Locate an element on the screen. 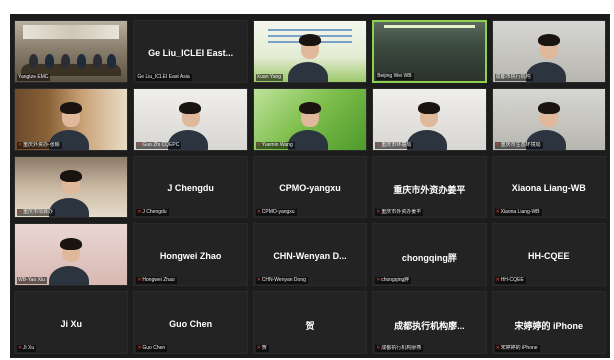 Image resolution: width=614 pixels, height=360 pixels. participant-display-name: HH-CQEE is located at coordinates (549, 256).